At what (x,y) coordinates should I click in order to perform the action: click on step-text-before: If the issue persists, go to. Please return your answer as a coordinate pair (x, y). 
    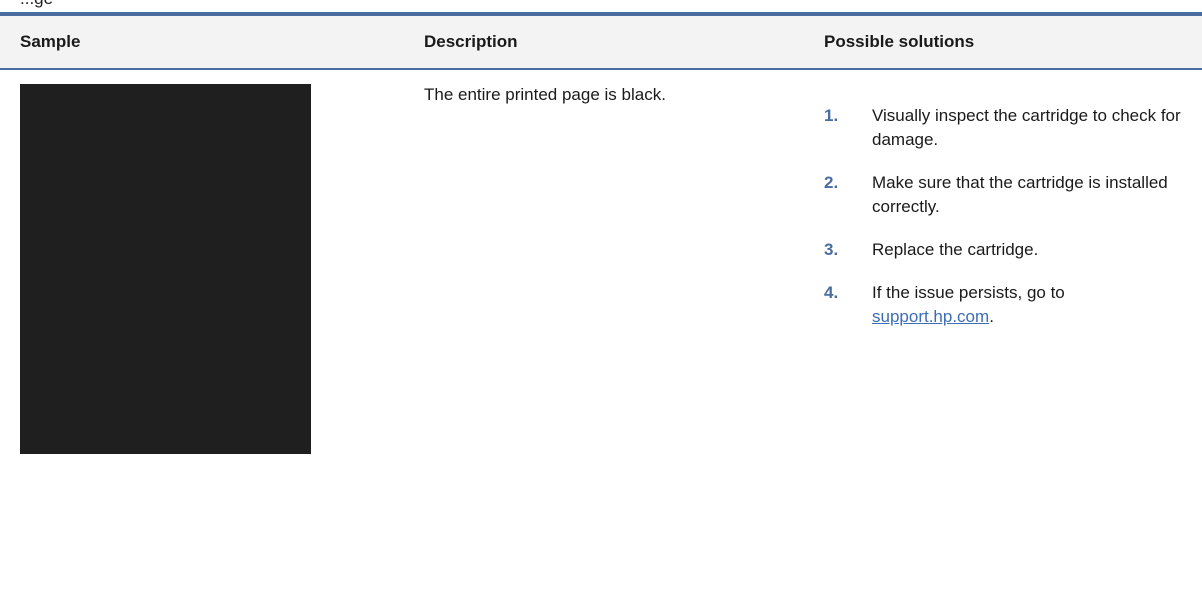
    Looking at the image, I should click on (968, 292).